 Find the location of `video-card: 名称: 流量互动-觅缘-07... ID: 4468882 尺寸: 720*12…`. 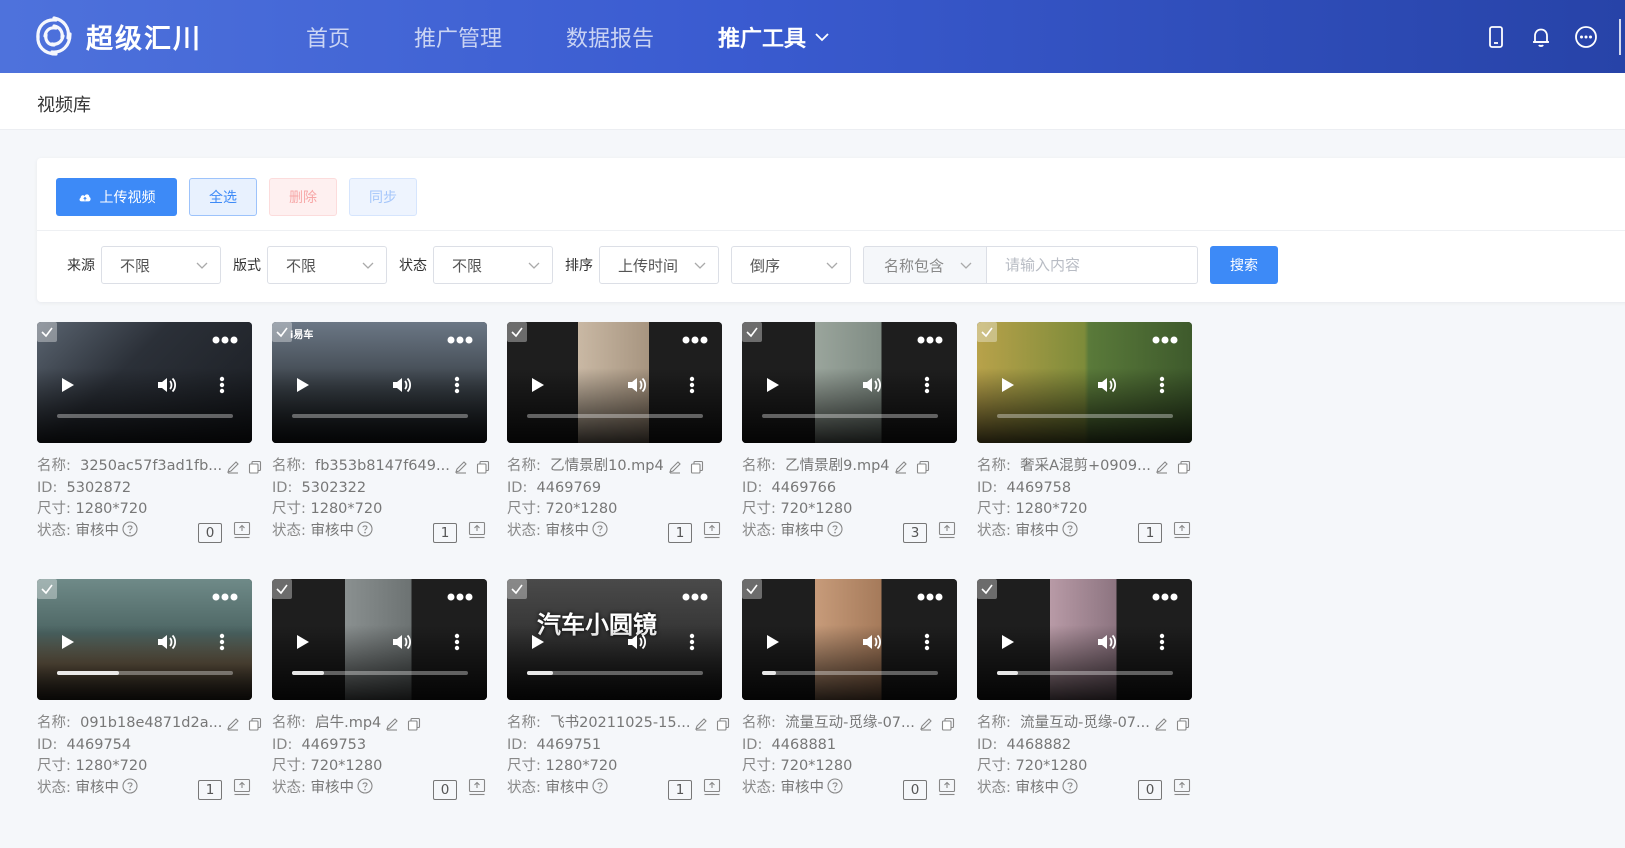

video-card: 名称: 流量互动-觅缘-07... ID: 4468882 尺寸: 720*12… is located at coordinates (1084, 699).